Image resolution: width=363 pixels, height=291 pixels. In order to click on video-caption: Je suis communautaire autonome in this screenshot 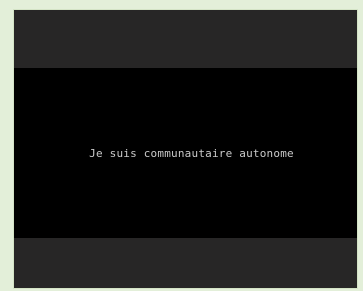, I will do `click(191, 153)`.